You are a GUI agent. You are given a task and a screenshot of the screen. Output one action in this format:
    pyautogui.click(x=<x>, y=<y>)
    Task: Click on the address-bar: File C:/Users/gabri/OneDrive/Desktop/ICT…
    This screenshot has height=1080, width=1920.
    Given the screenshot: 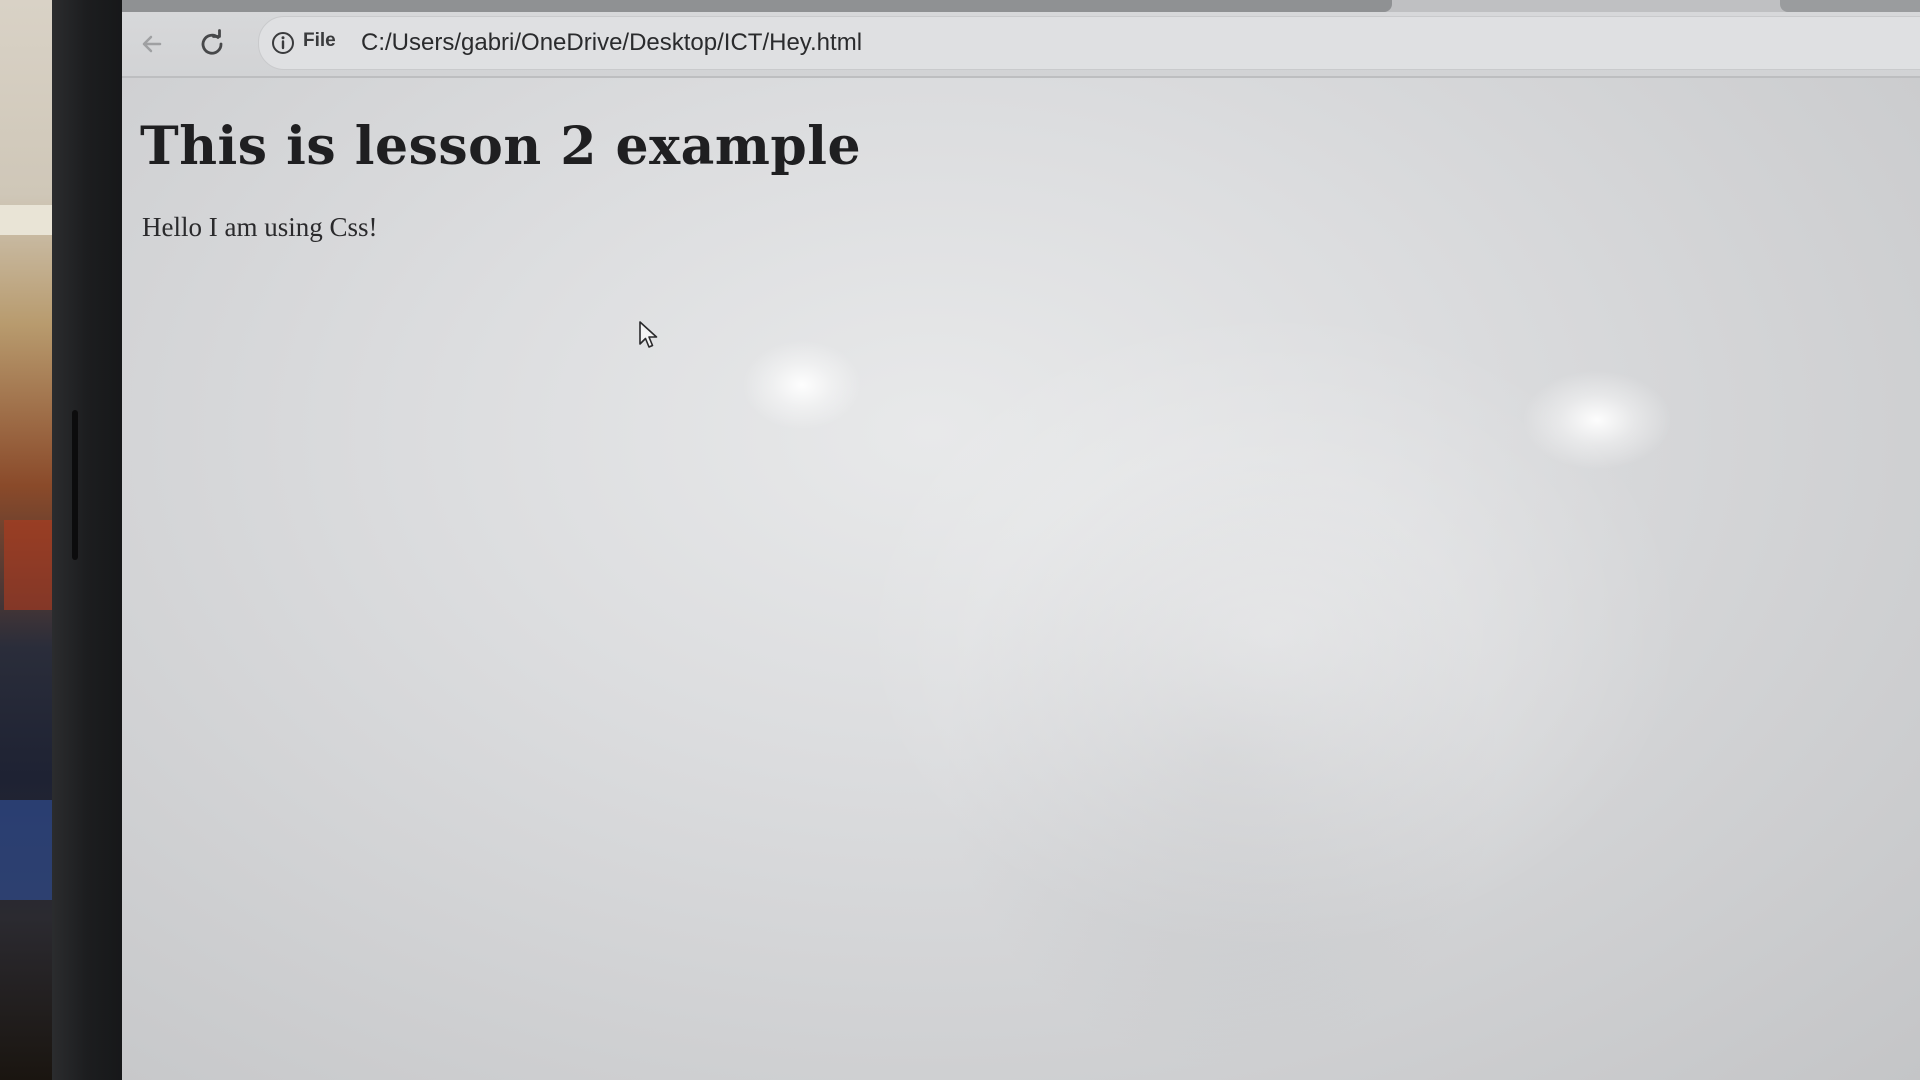 What is the action you would take?
    pyautogui.click(x=1089, y=43)
    